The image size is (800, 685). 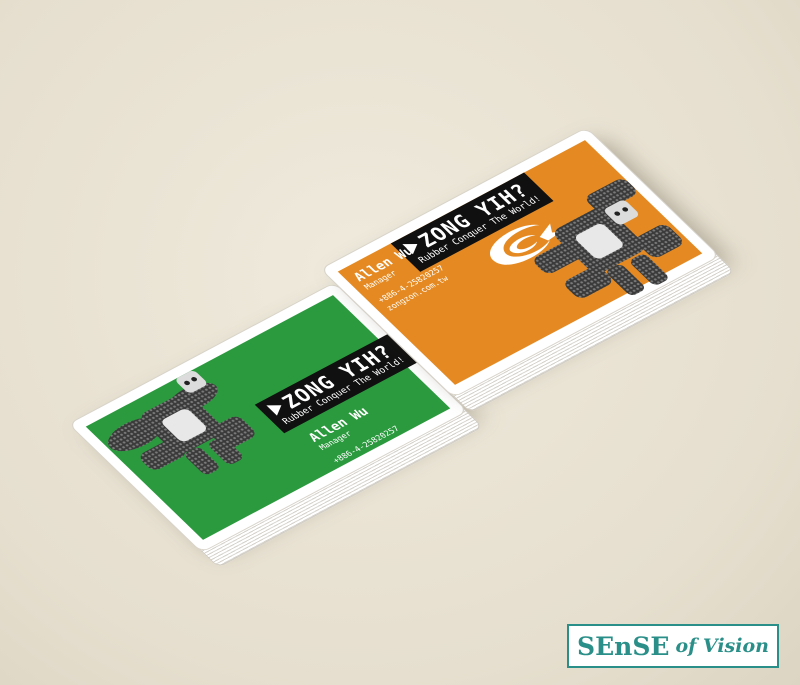 What do you see at coordinates (673, 646) in the screenshot?
I see `sense-of-vision-watermark: SEnSE of Vision` at bounding box center [673, 646].